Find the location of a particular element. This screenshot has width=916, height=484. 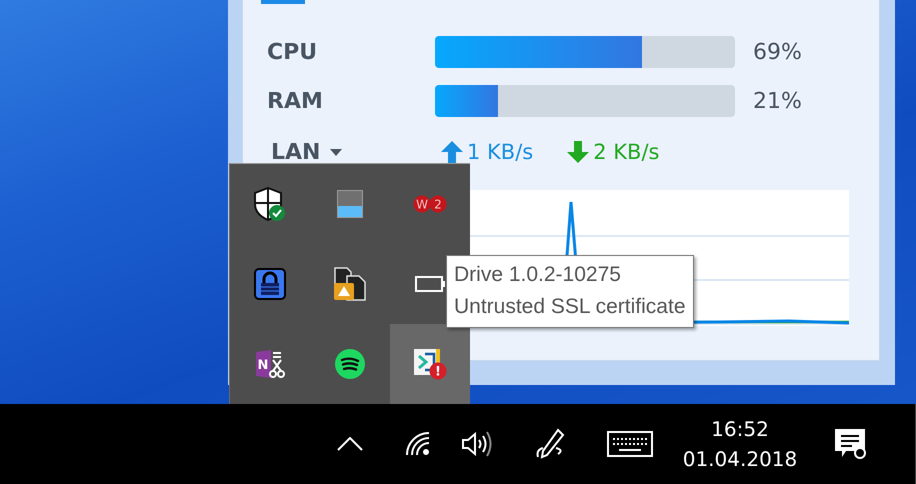

tooltip-line: Untrusted SSL certificate is located at coordinates (570, 307).